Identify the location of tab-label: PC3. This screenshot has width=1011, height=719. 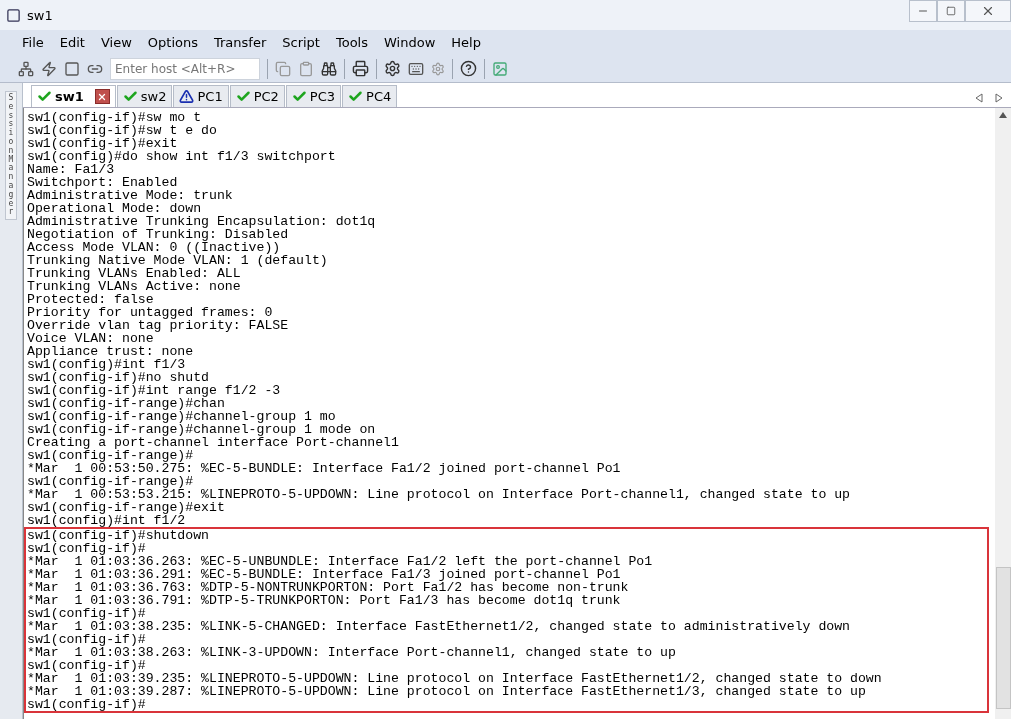
(322, 96).